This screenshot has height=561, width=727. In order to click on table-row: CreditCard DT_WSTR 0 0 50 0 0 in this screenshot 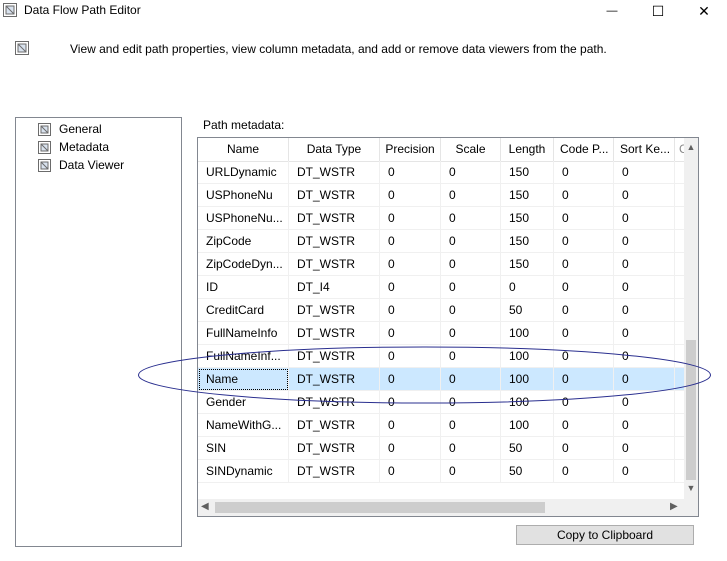, I will do `click(441, 310)`.